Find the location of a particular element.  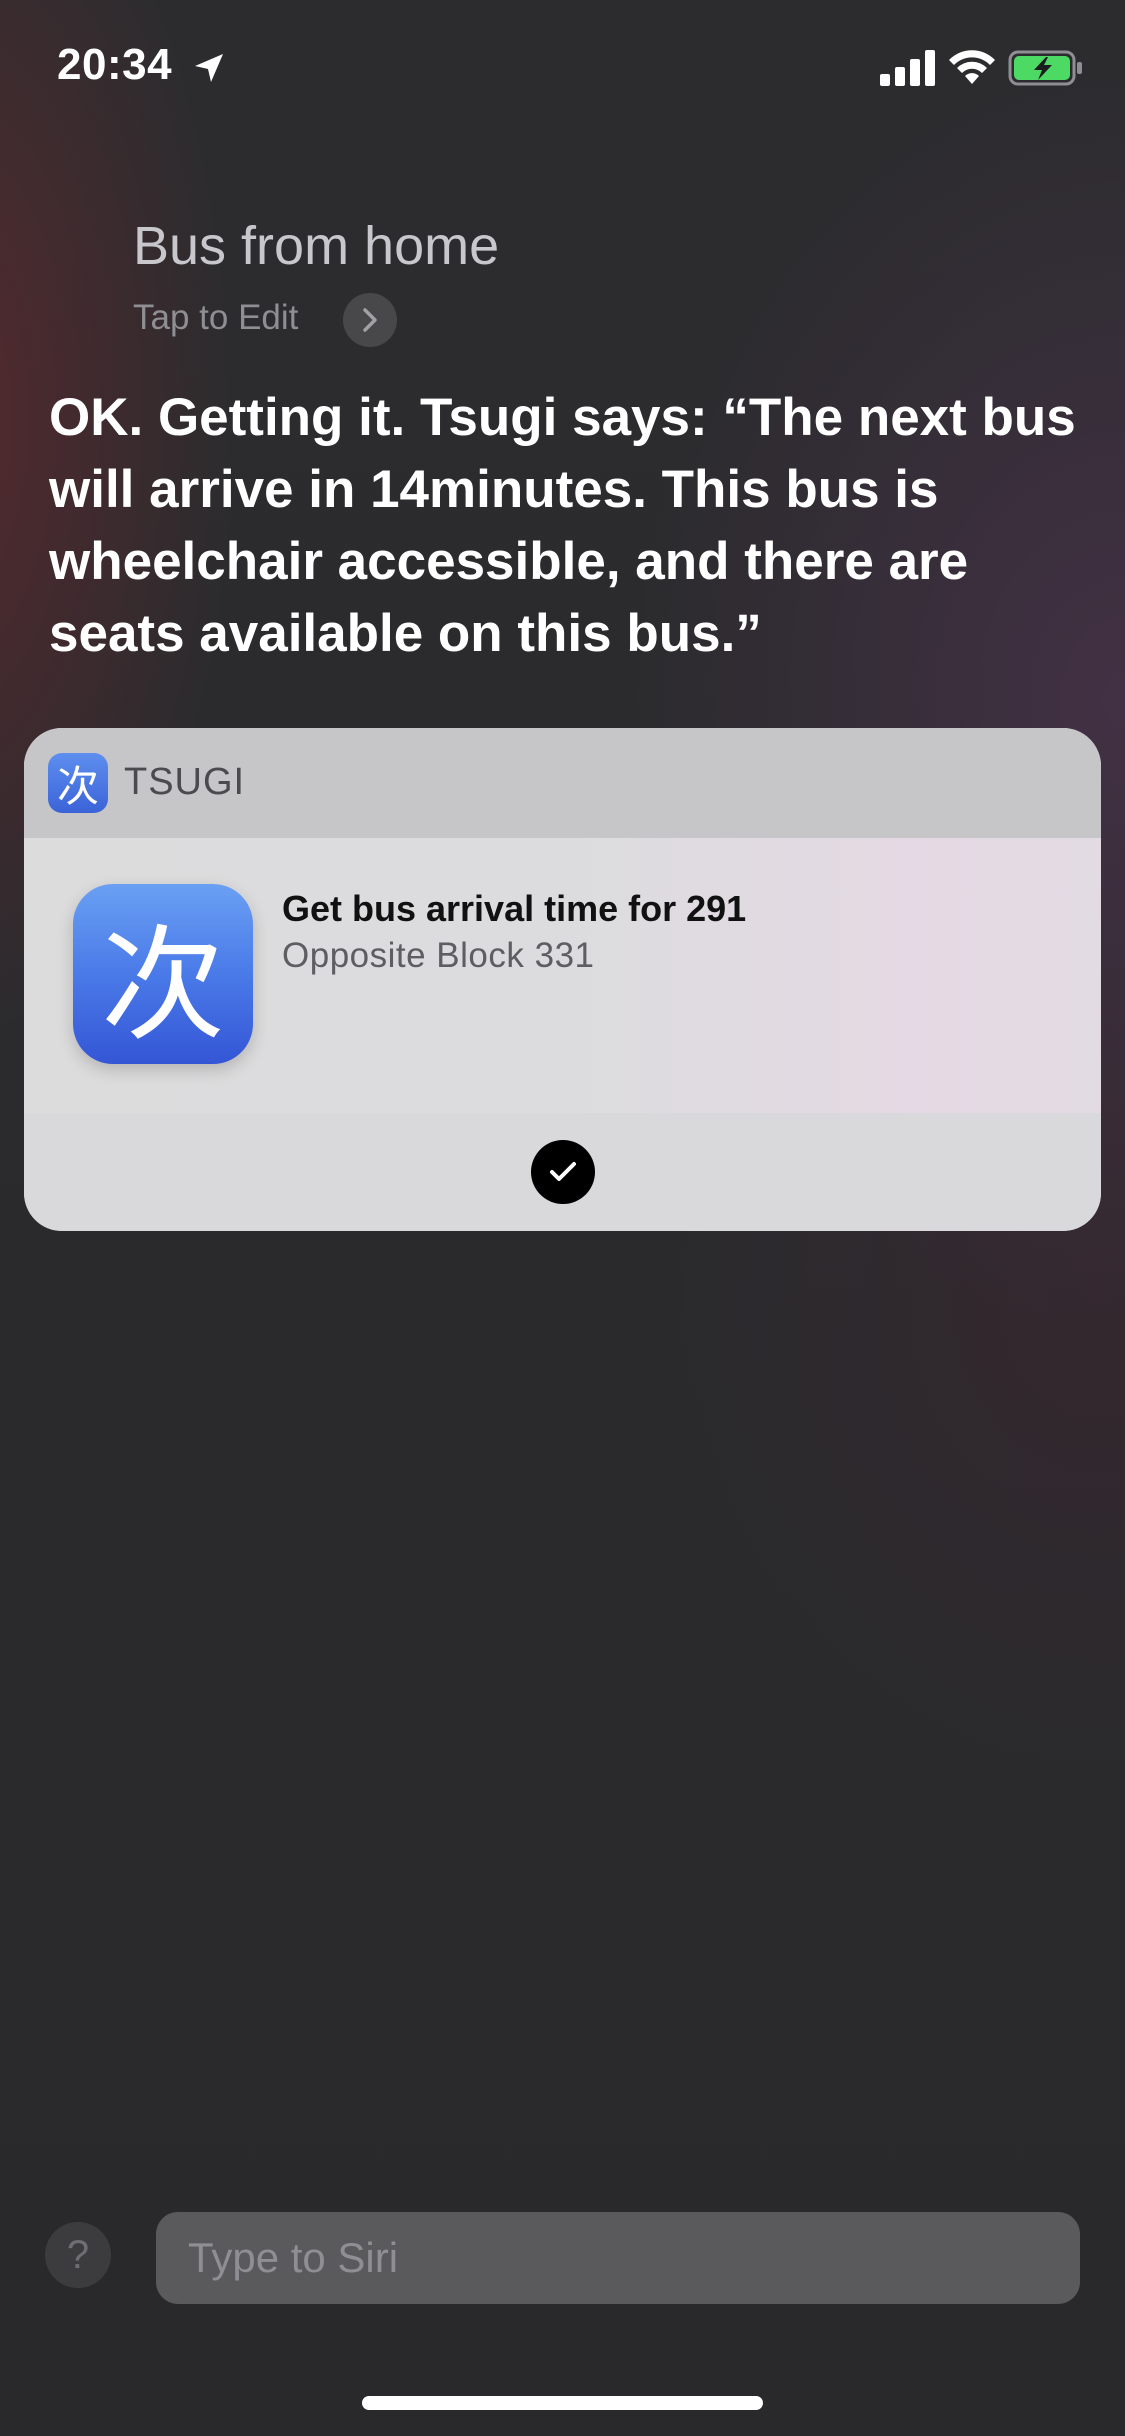

shortcut-subtitle: Opposite Block 331 is located at coordinates (438, 955).